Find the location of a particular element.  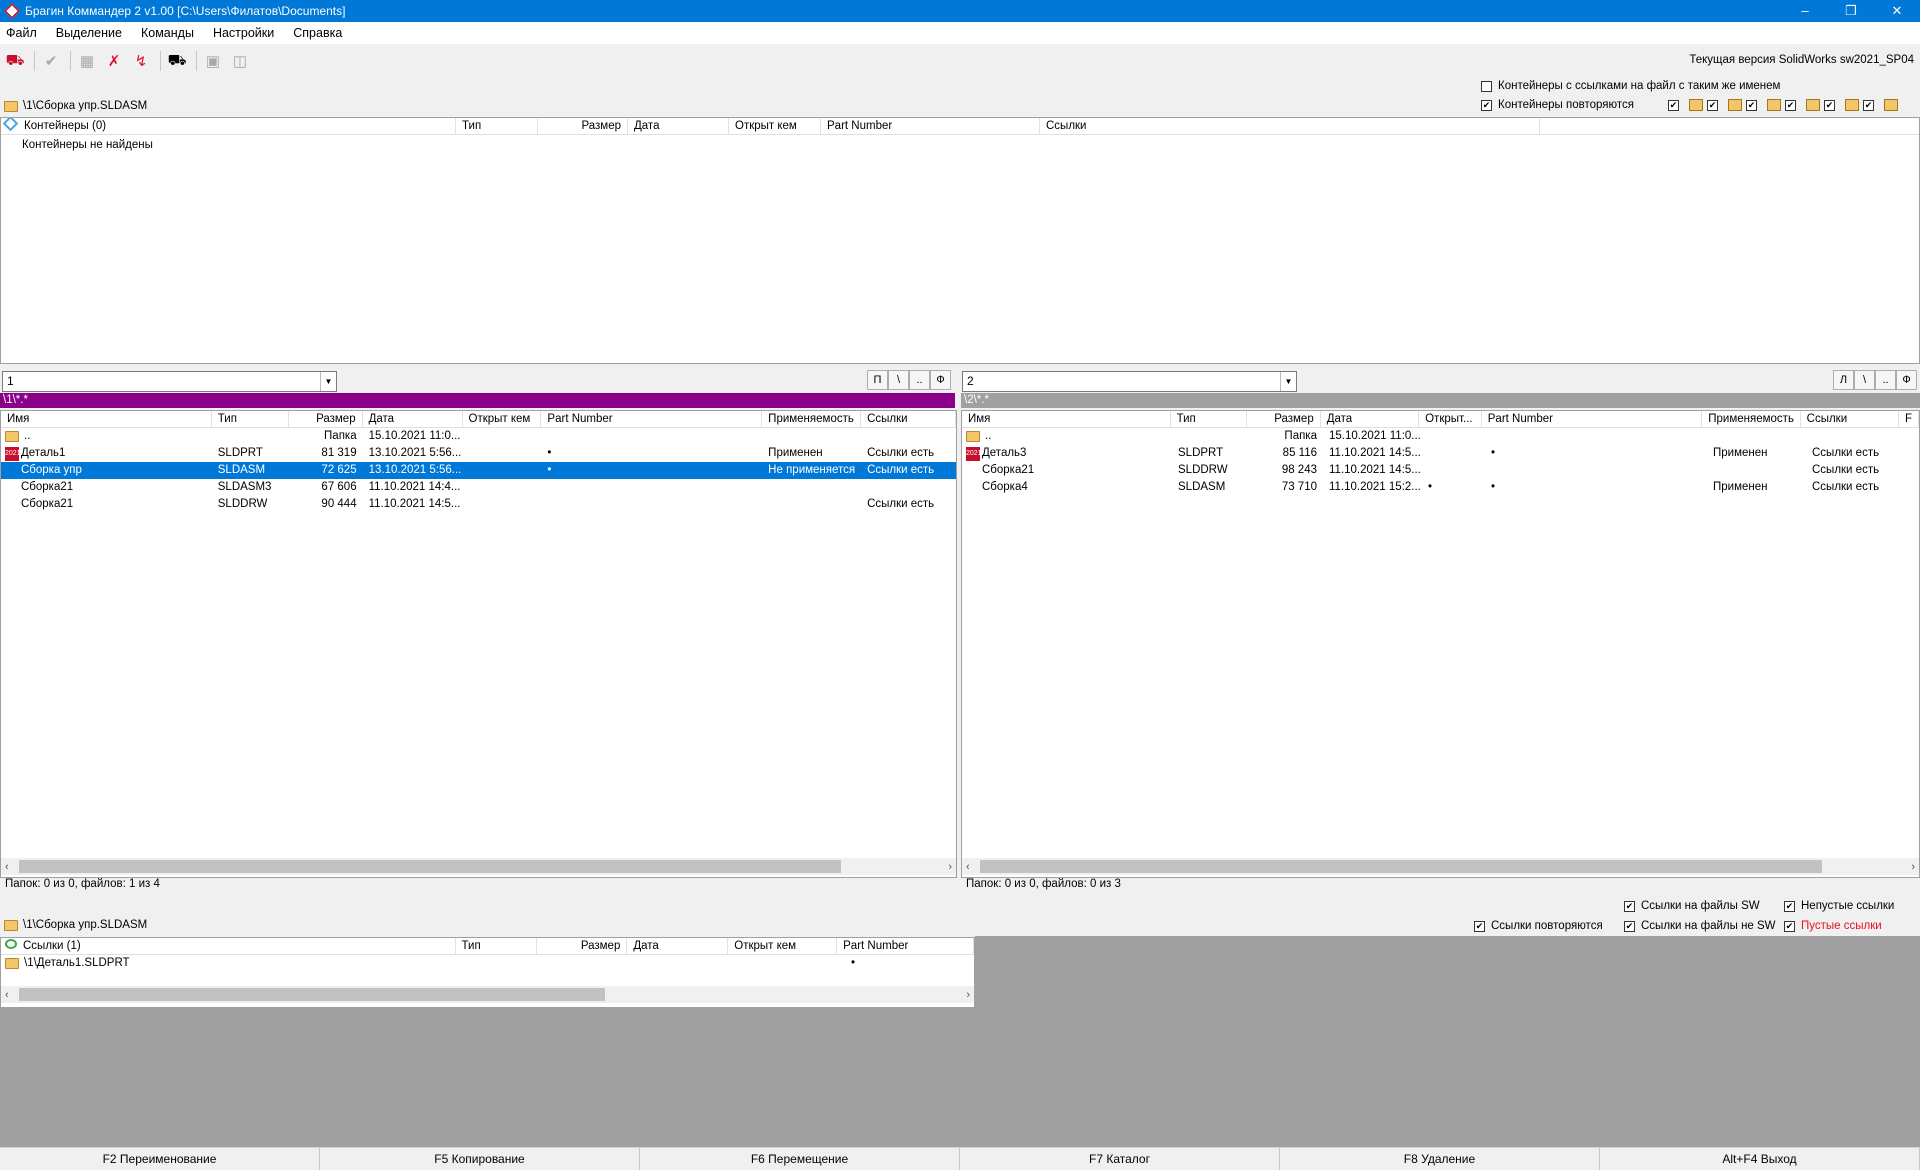

f7-folder-button: F7 Каталог is located at coordinates (1120, 1159).